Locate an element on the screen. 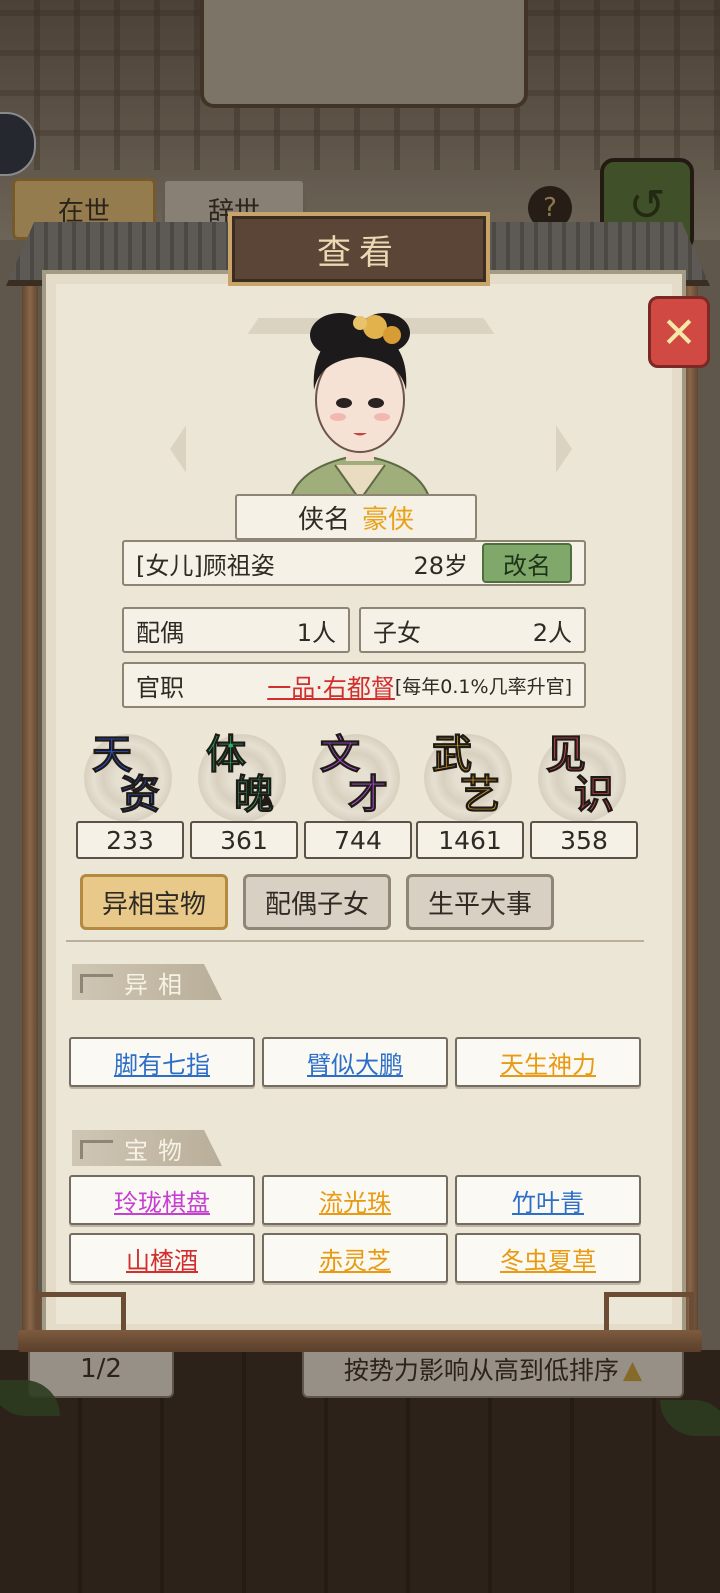  character-age: 28岁 is located at coordinates (440, 565).